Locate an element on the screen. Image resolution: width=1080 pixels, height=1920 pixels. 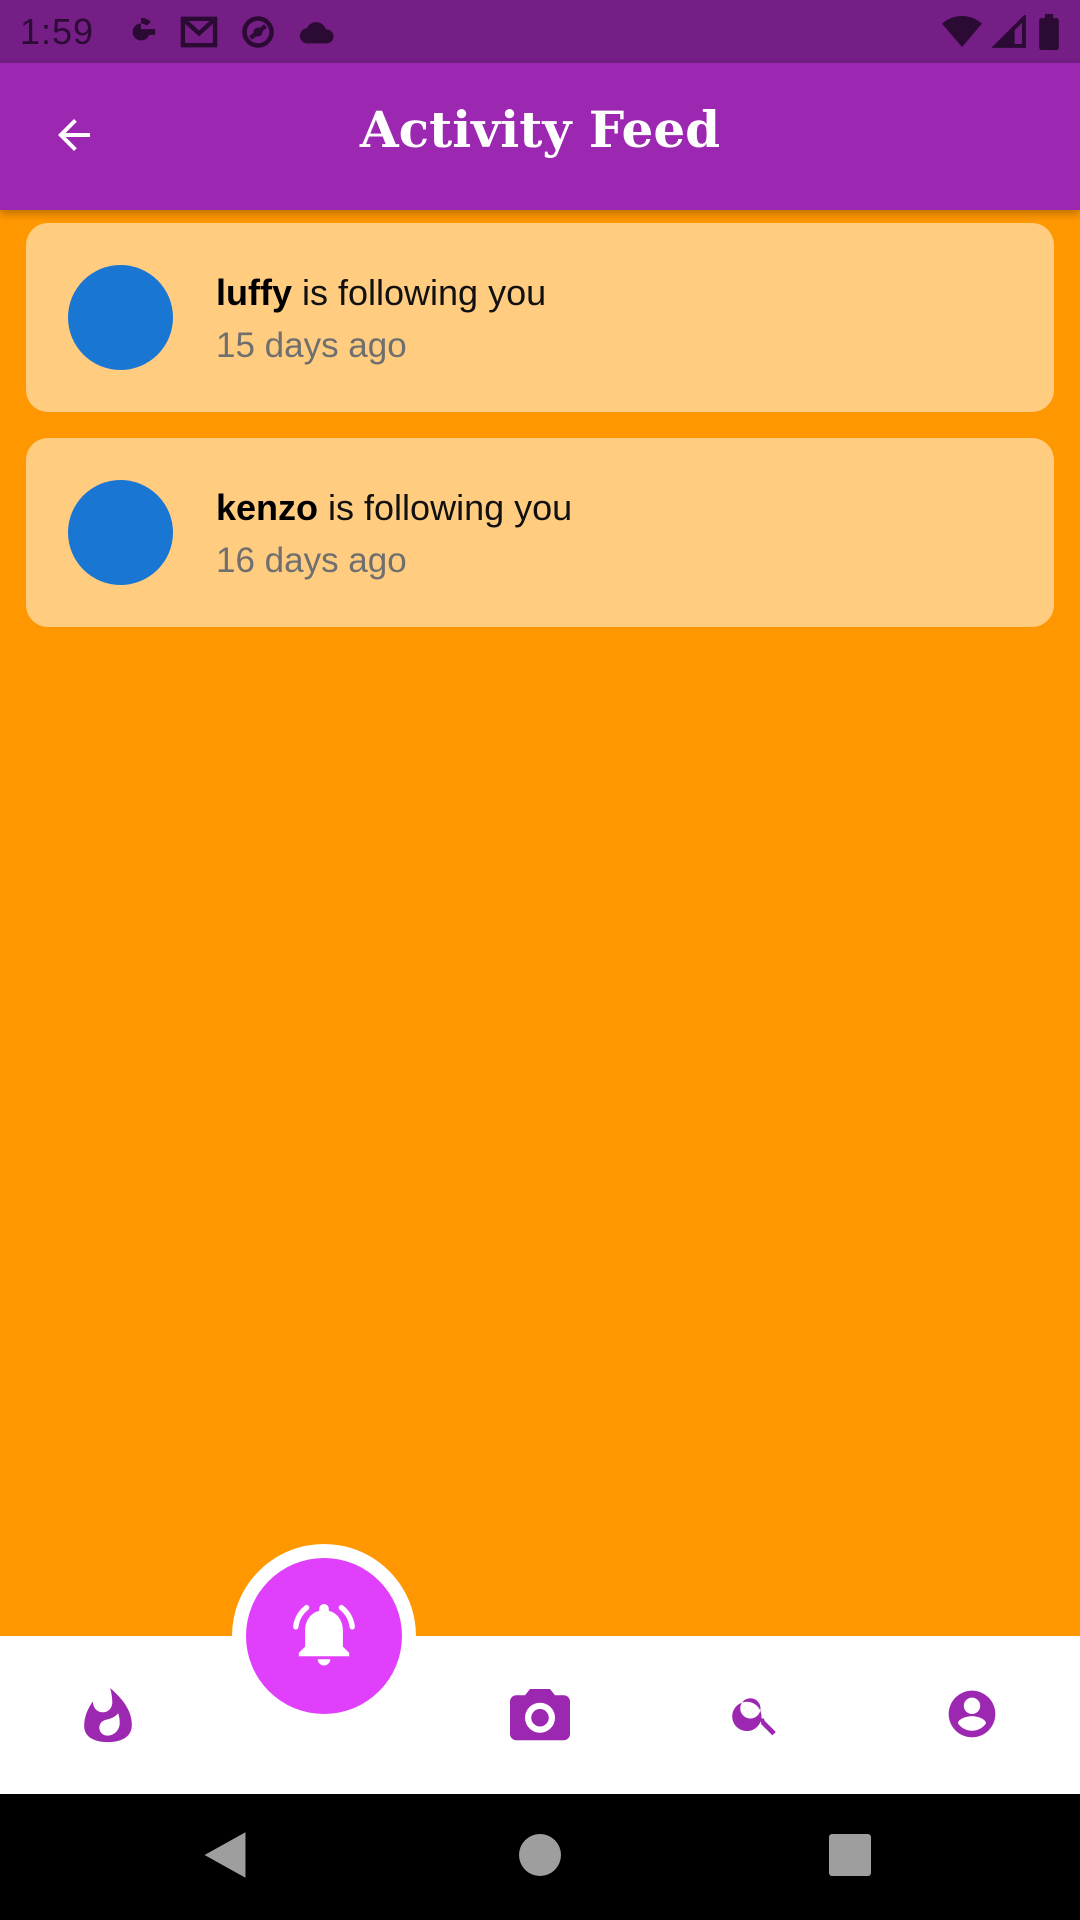
bottom-navigation-bar is located at coordinates (540, 1715).